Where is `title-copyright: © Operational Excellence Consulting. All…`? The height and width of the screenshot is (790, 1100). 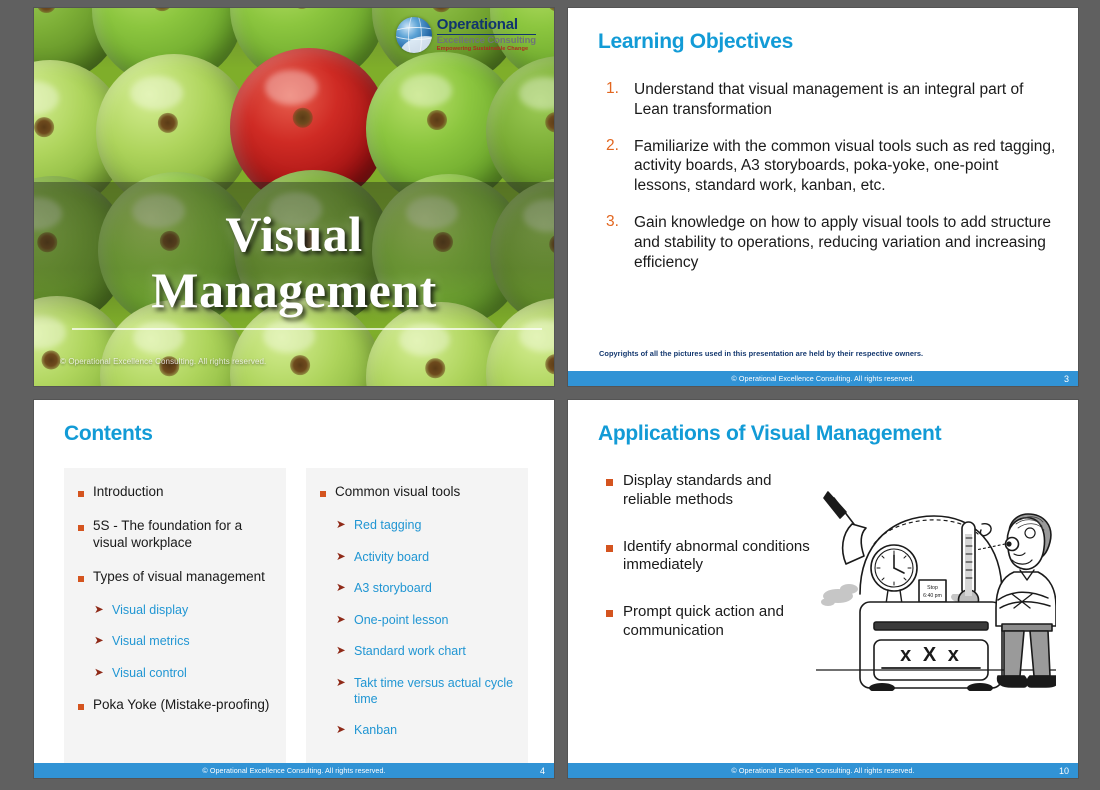 title-copyright: © Operational Excellence Consulting. All… is located at coordinates (163, 361).